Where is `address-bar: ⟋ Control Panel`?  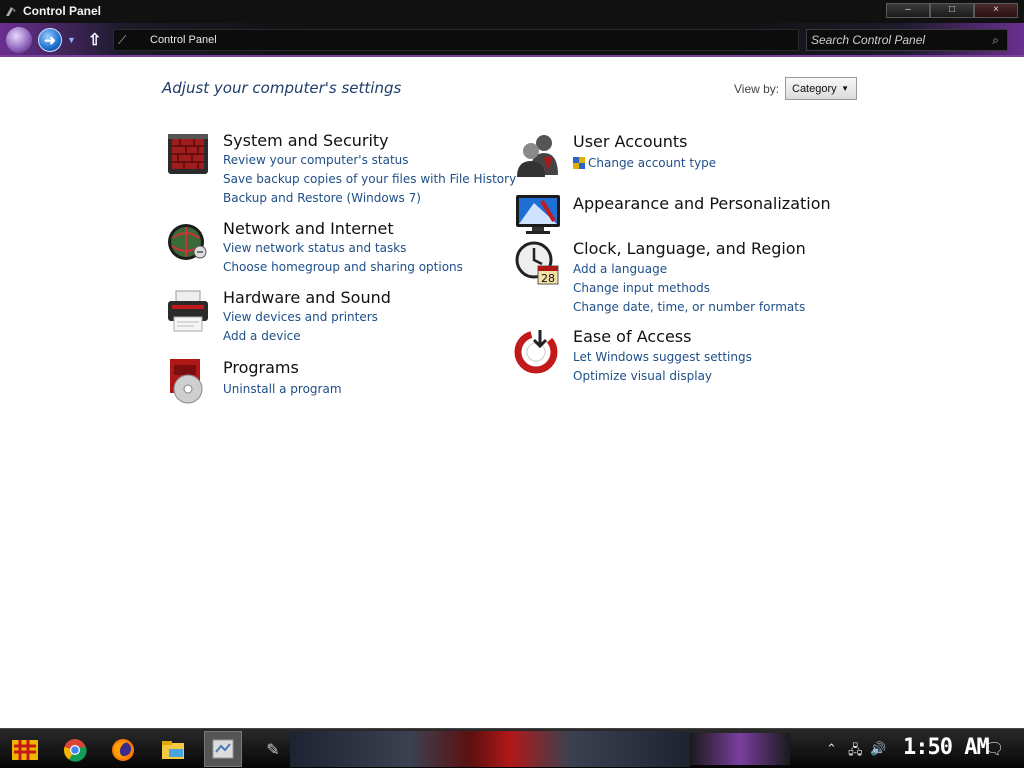 address-bar: ⟋ Control Panel is located at coordinates (456, 40).